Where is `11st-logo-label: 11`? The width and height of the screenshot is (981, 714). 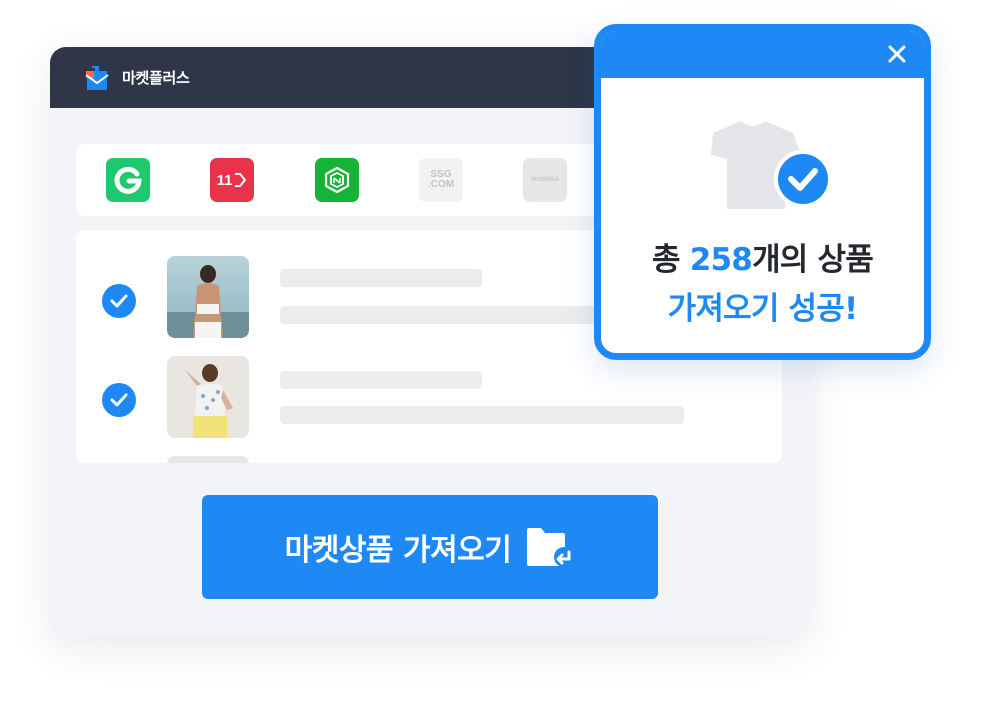 11st-logo-label: 11 is located at coordinates (224, 180).